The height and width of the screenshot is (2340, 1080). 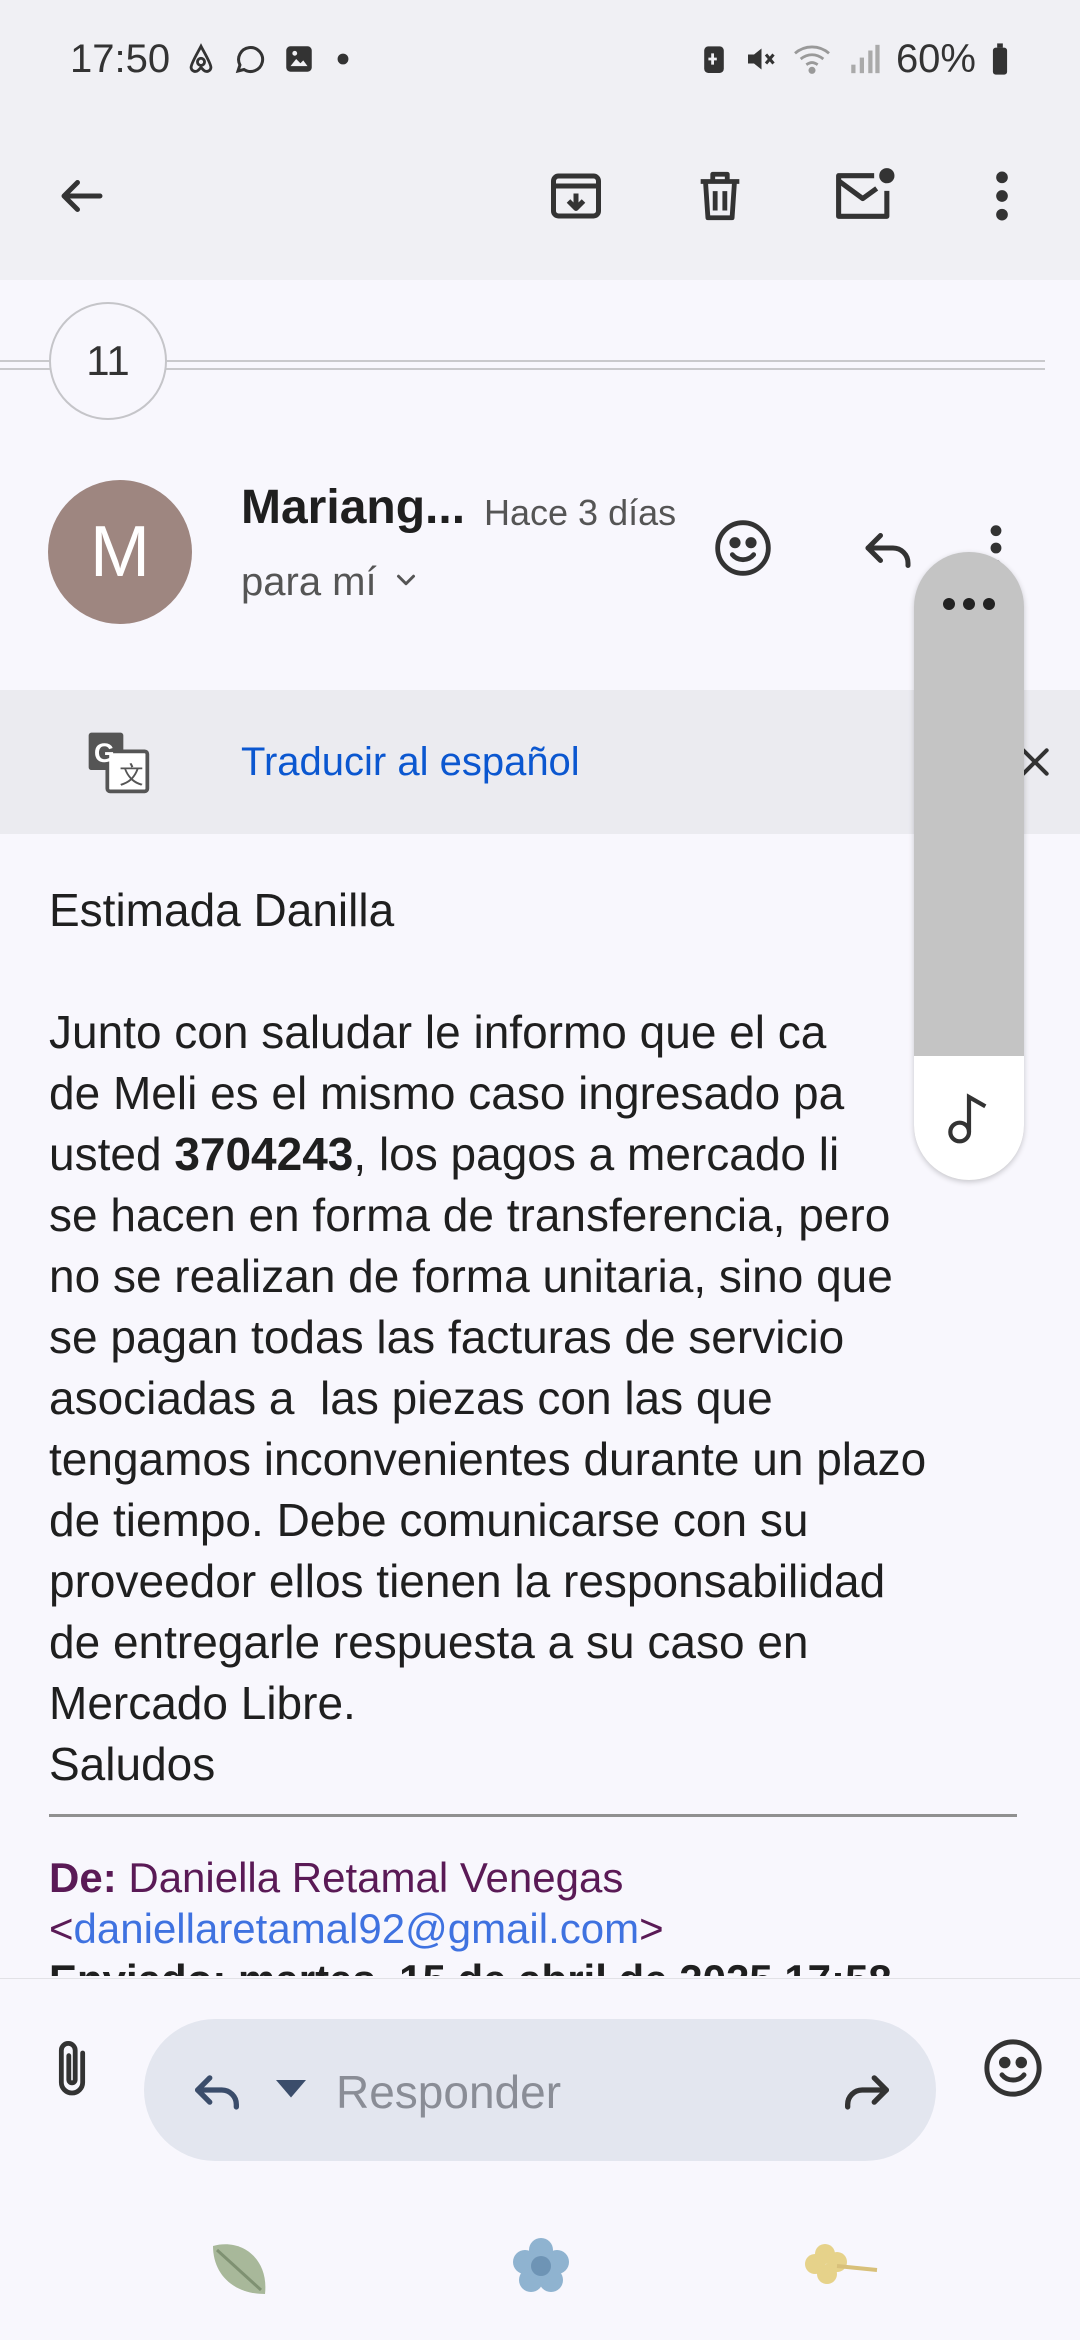 I want to click on quoted-email-line: <daniellaretamal92@gmail.com>, so click(x=356, y=1928).